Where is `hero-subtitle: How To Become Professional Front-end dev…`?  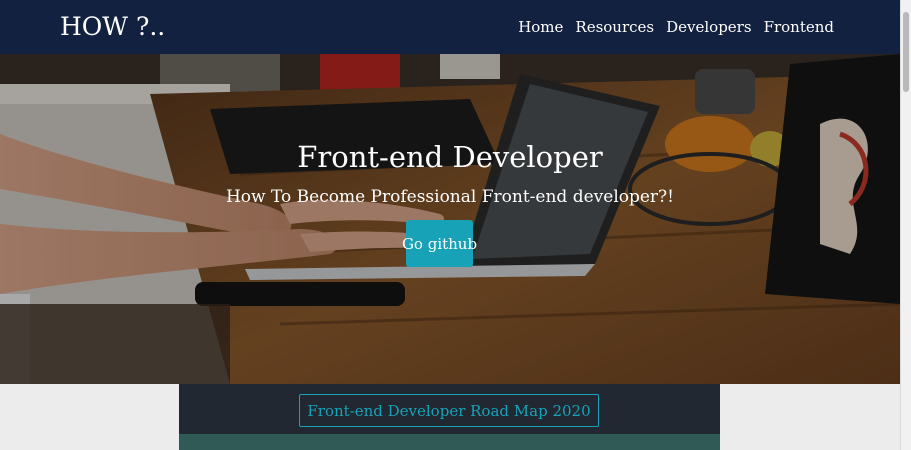 hero-subtitle: How To Become Professional Front-end dev… is located at coordinates (450, 197).